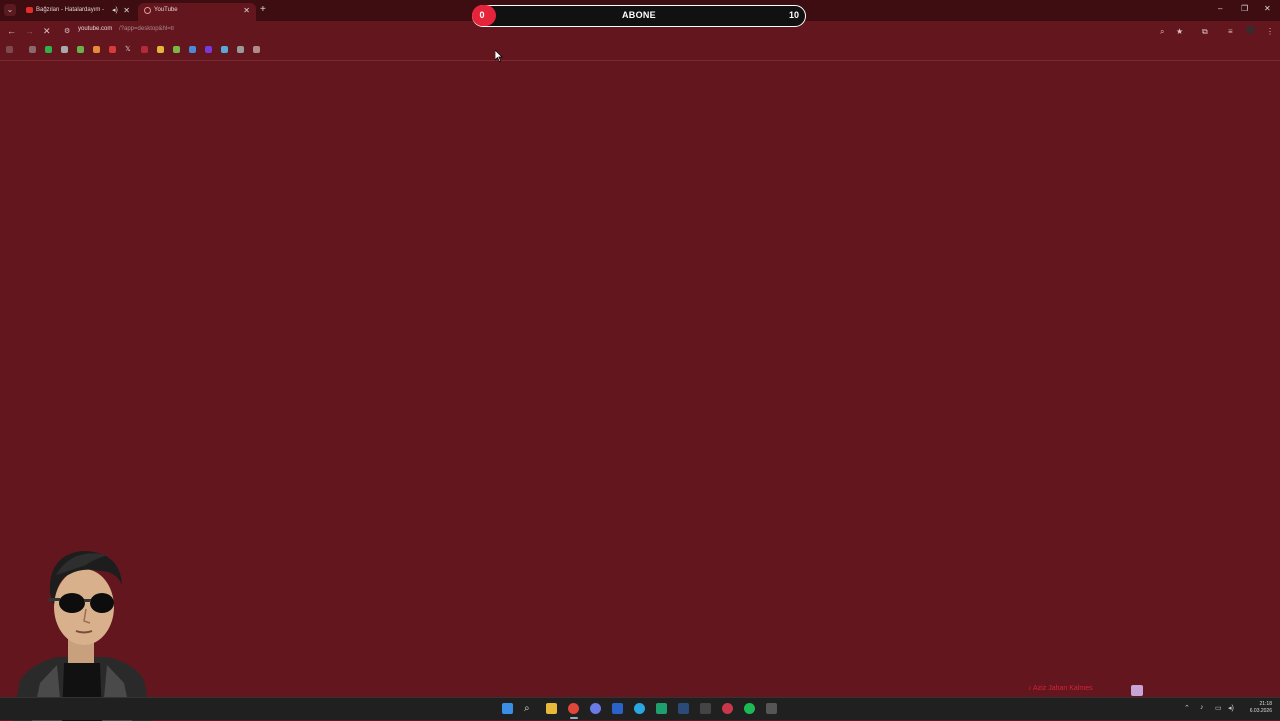 This screenshot has width=1280, height=721. Describe the element at coordinates (1205, 31) in the screenshot. I see `extensions-icon: ⧉` at that location.